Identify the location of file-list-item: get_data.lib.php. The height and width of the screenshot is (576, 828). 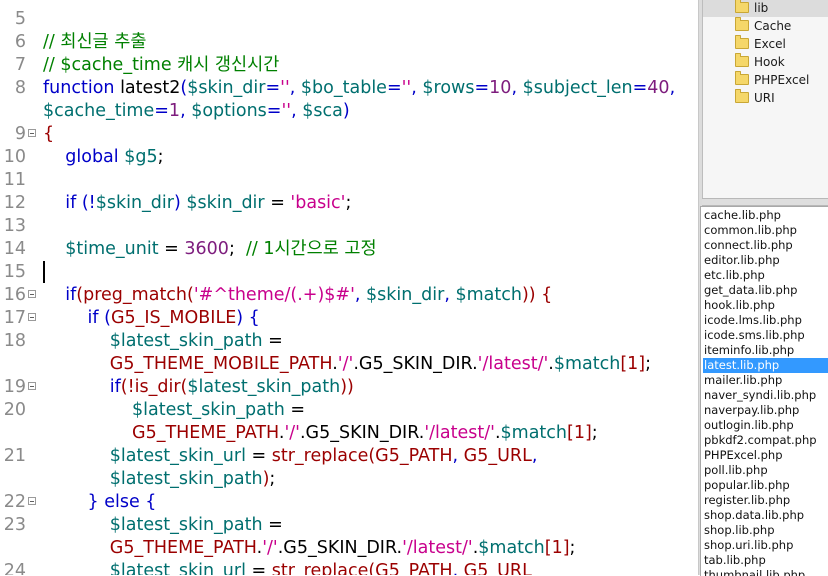
(765, 290).